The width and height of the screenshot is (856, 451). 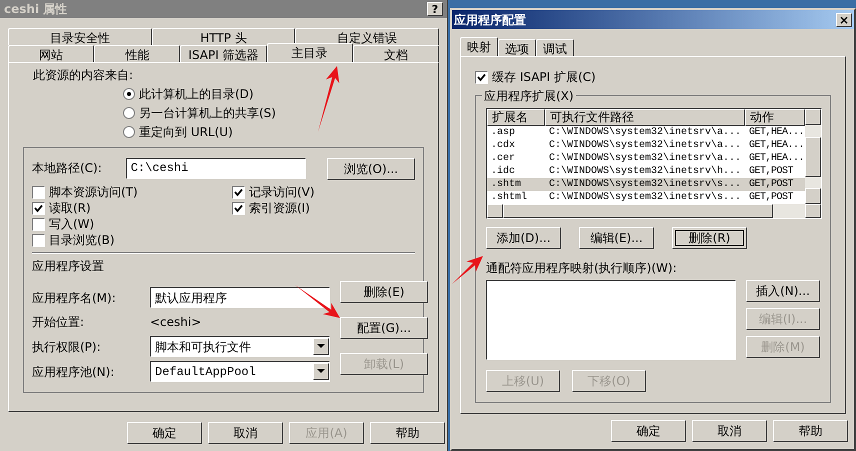 What do you see at coordinates (503, 159) in the screenshot?
I see `list-cell-text: .cer` at bounding box center [503, 159].